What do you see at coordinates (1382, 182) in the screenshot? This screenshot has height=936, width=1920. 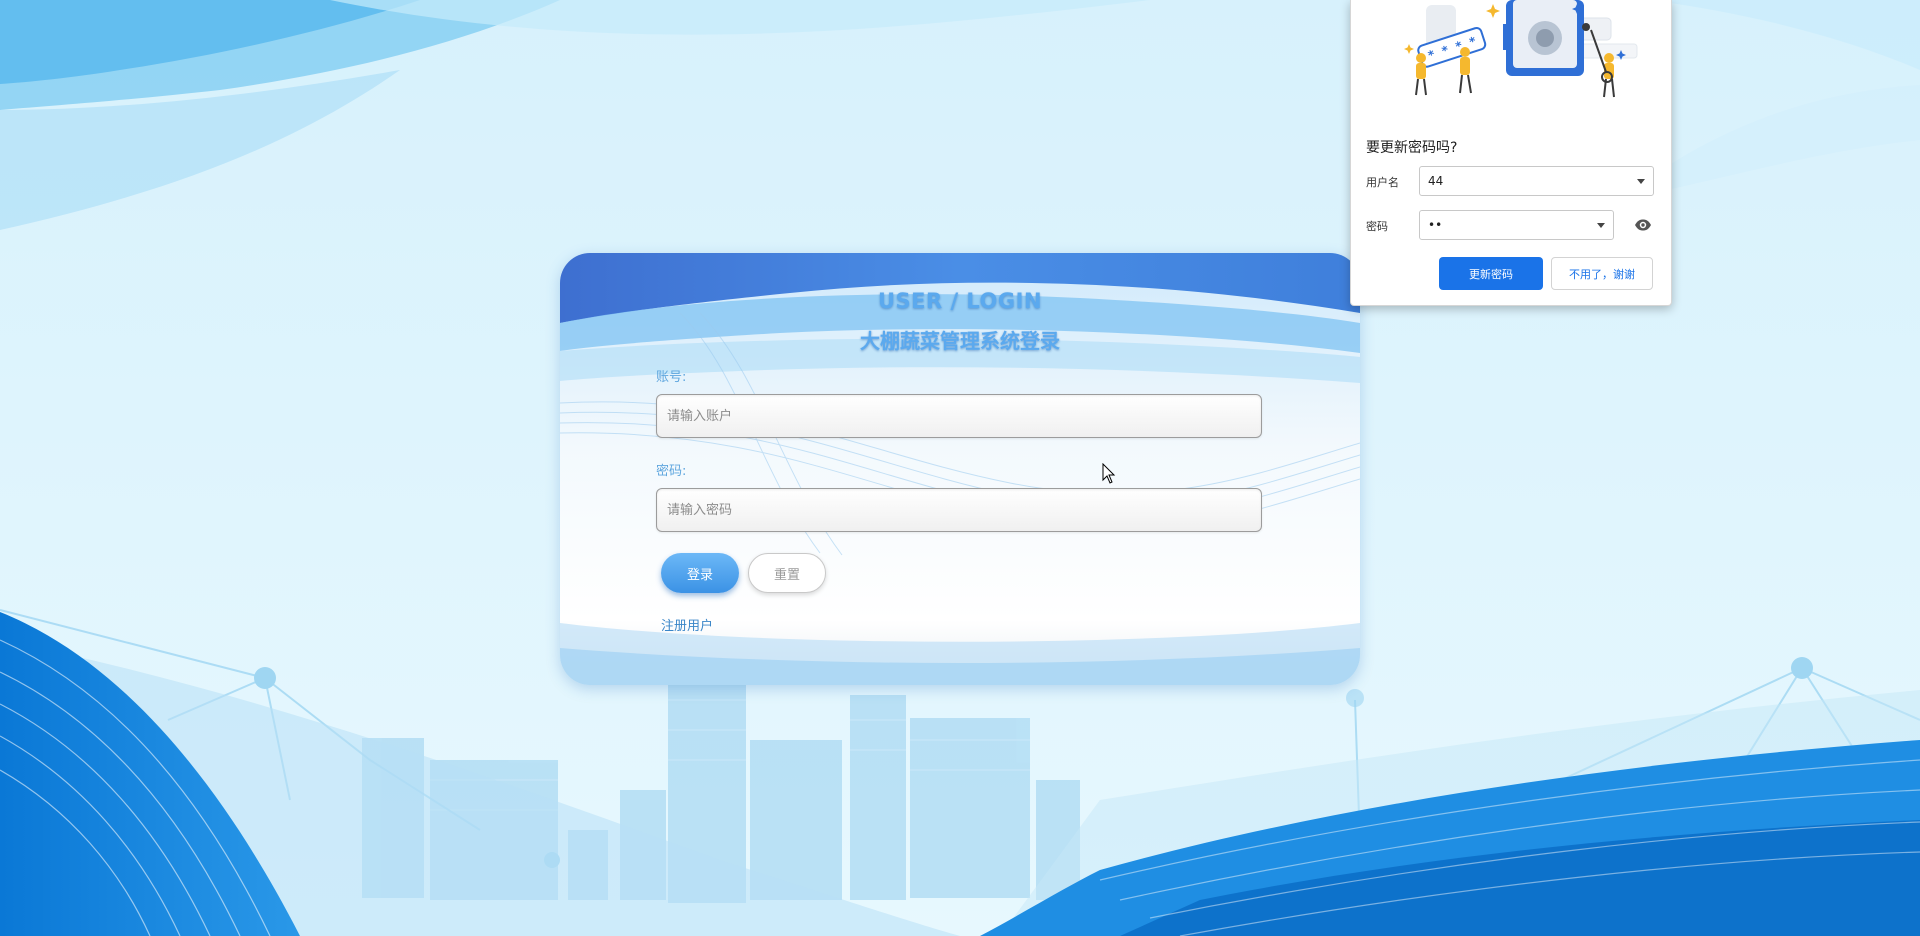 I see `username-label: 用户名` at bounding box center [1382, 182].